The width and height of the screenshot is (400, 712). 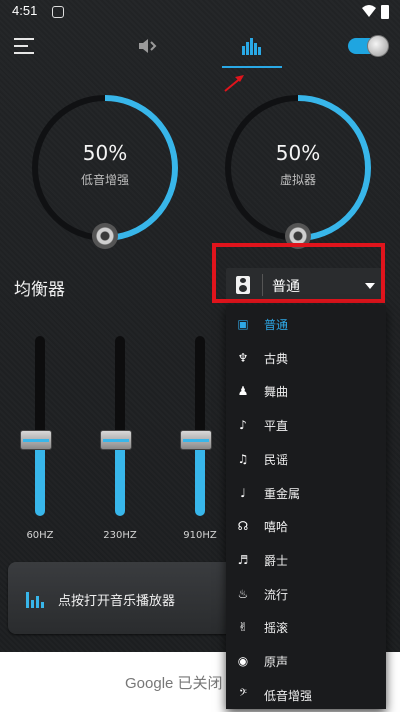 What do you see at coordinates (282, 493) in the screenshot?
I see `preset-menu-item-label: 重金属` at bounding box center [282, 493].